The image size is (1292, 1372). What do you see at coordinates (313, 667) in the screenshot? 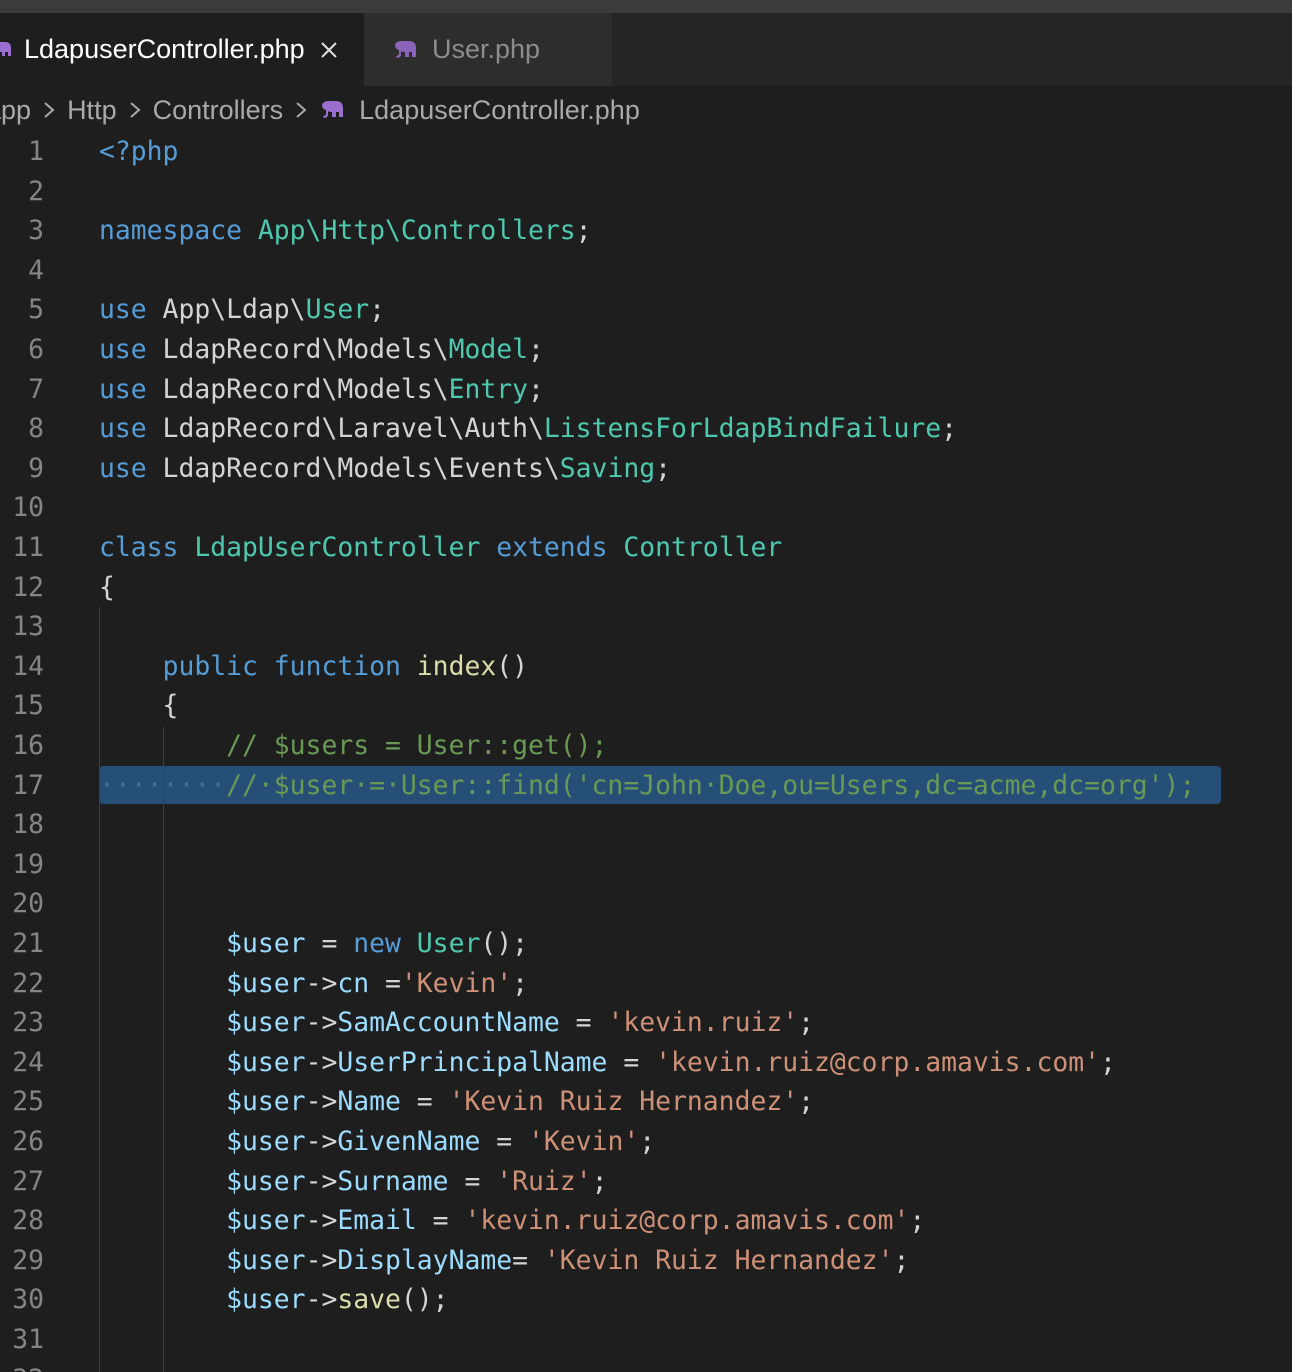
I see `code-text: public function index()` at bounding box center [313, 667].